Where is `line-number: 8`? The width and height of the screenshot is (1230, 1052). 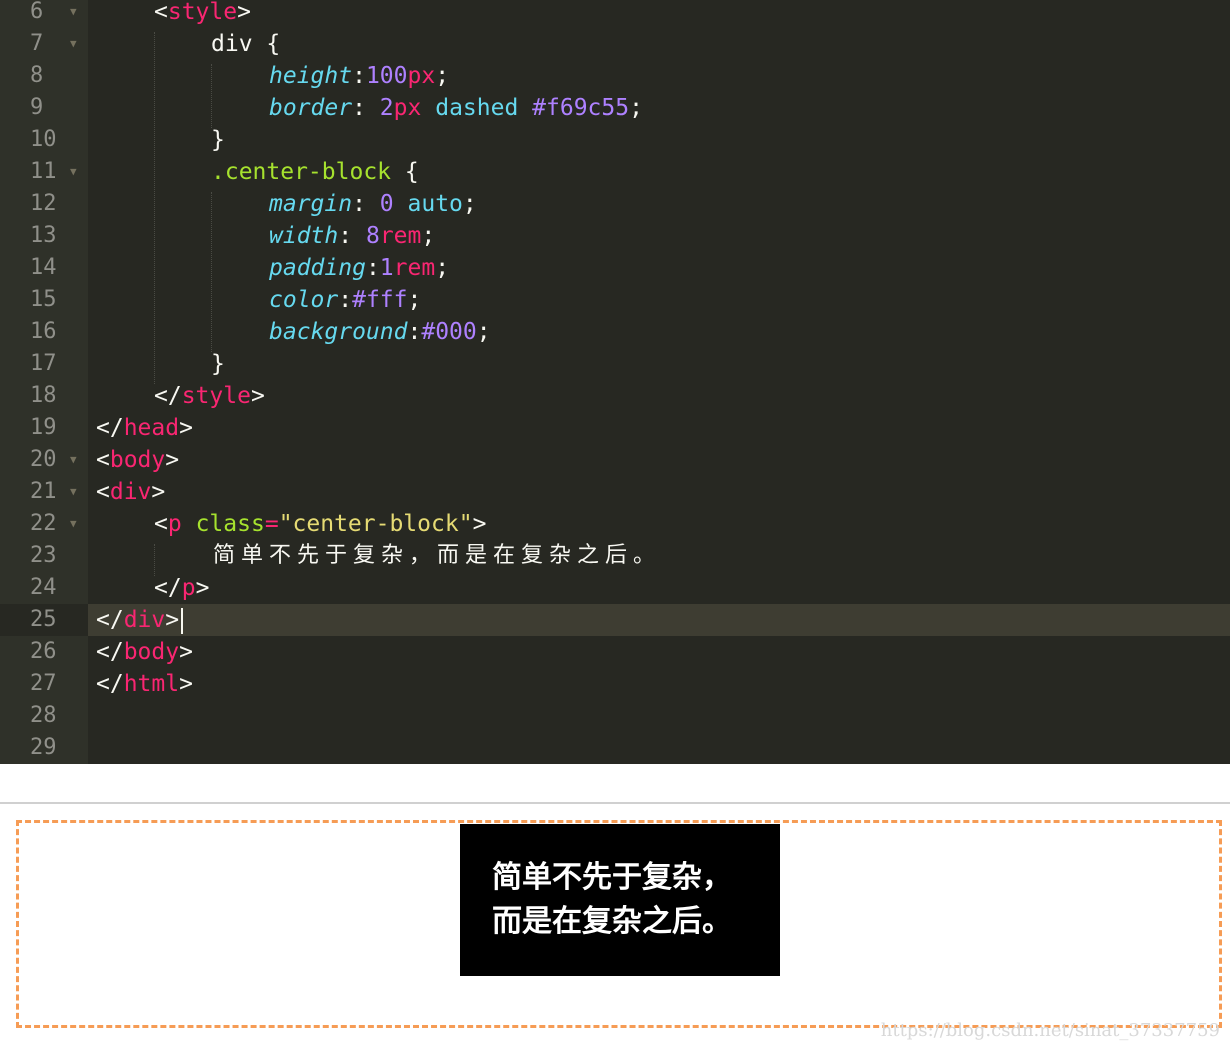 line-number: 8 is located at coordinates (37, 75).